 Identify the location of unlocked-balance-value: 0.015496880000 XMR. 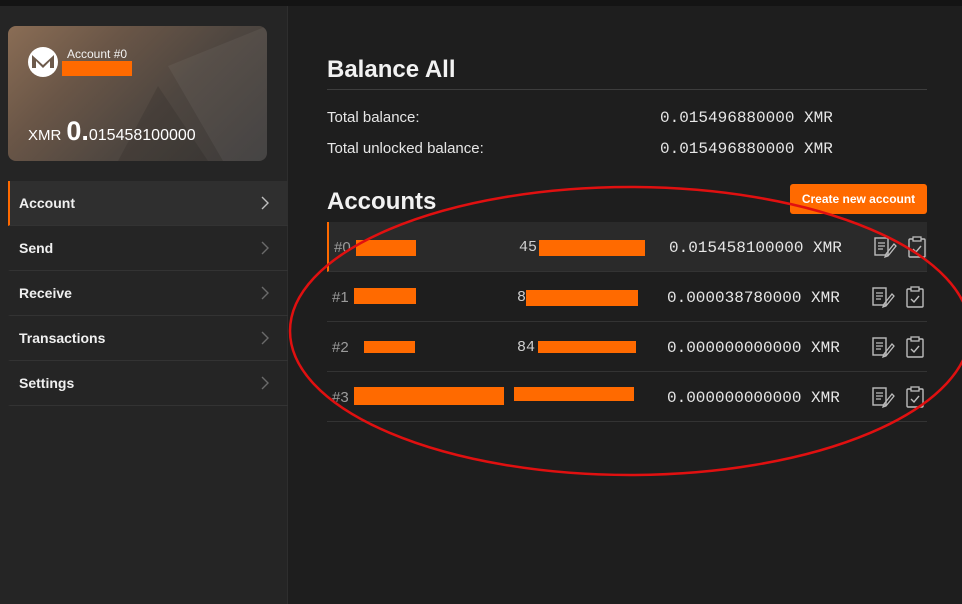
(746, 149).